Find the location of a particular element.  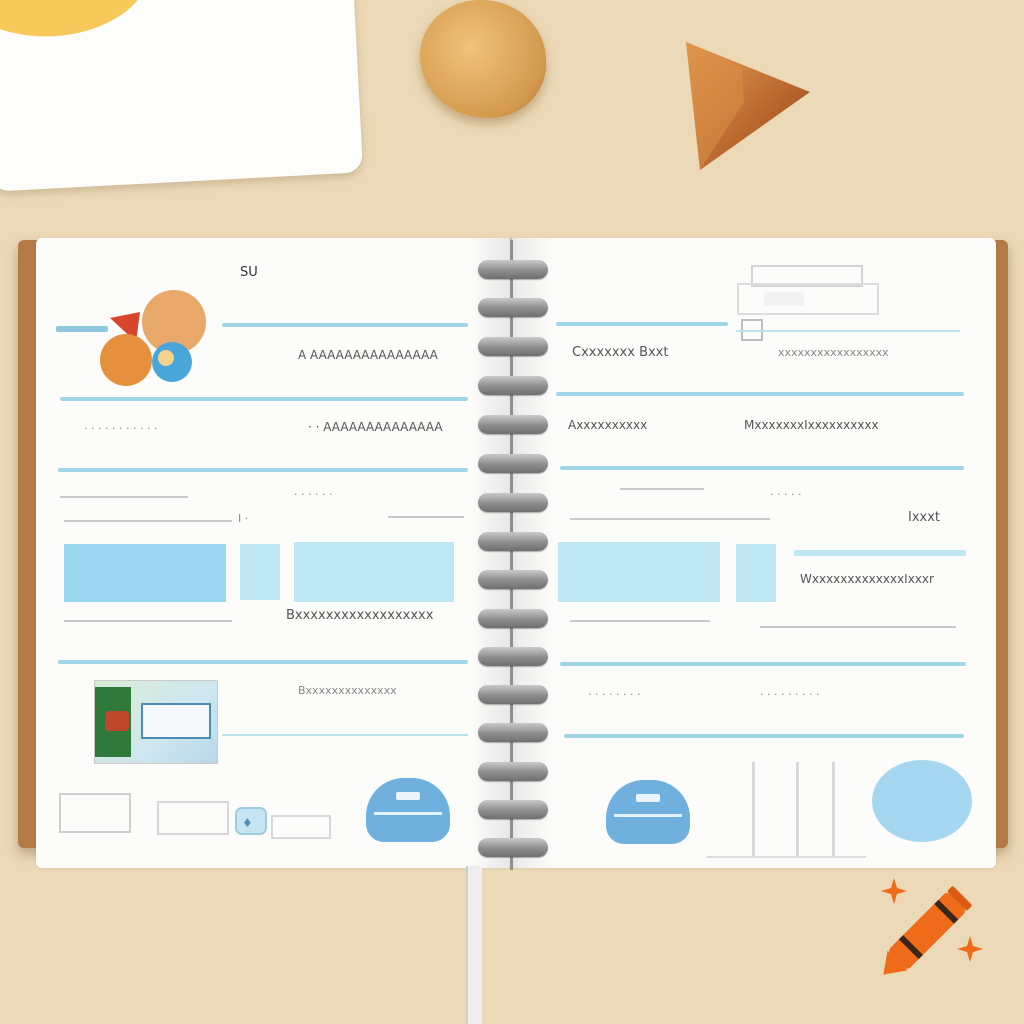

bookmark-ribbon is located at coordinates (474, 945).